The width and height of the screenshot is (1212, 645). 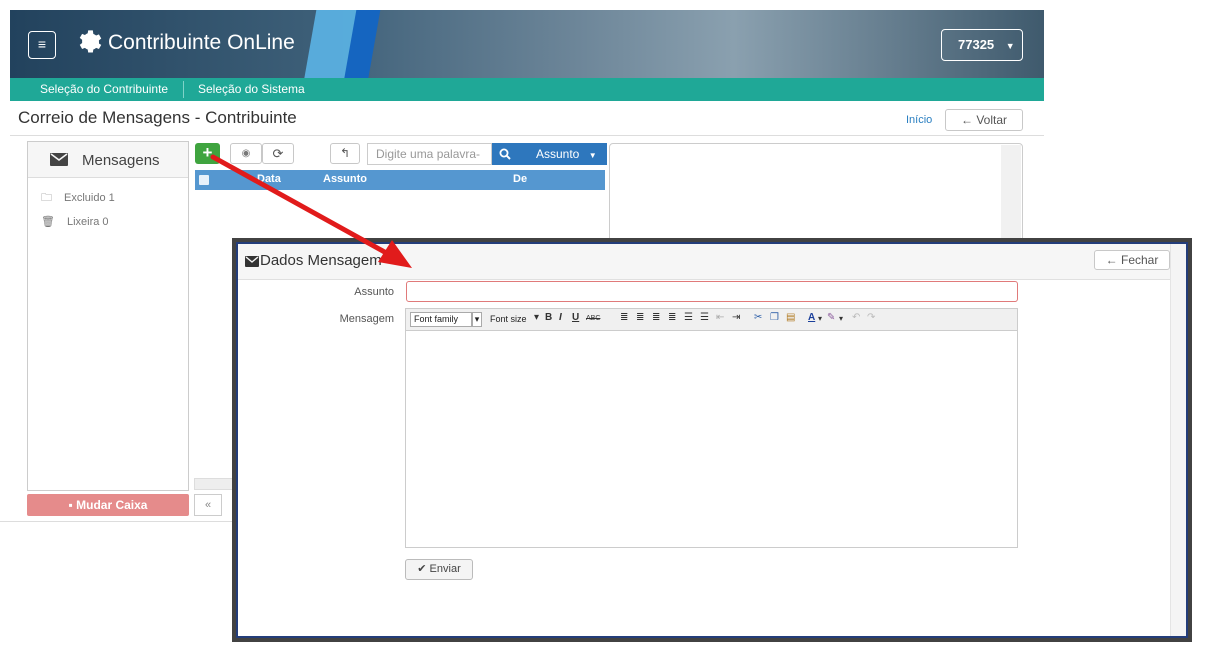 I want to click on copy-icon: ❐, so click(x=774, y=317).